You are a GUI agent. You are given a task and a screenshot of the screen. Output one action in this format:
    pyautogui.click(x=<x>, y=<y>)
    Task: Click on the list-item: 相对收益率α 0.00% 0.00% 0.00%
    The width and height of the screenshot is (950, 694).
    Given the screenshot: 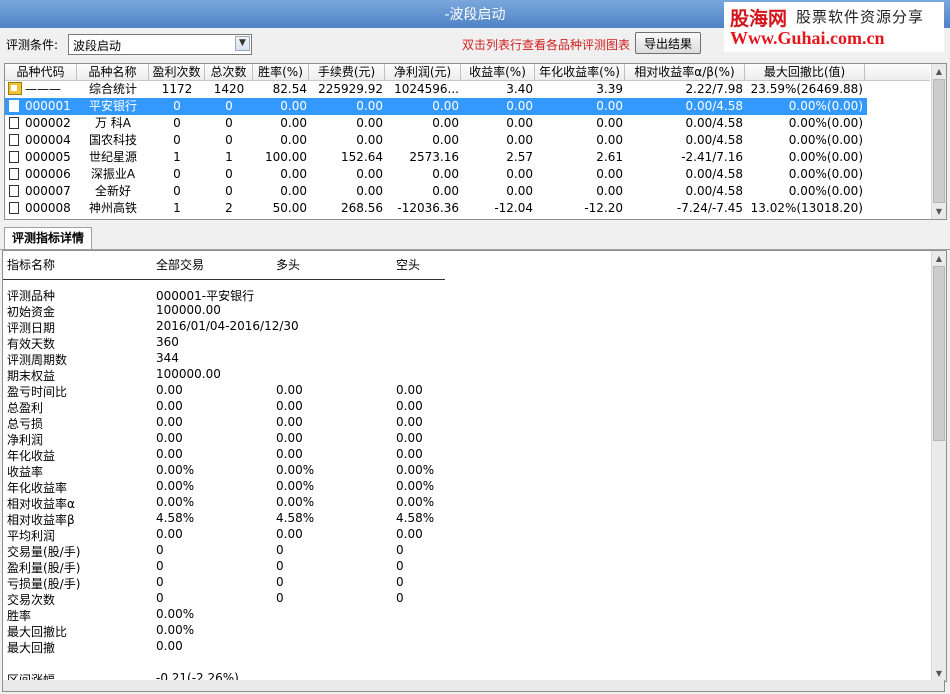 What is the action you would take?
    pyautogui.click(x=463, y=503)
    